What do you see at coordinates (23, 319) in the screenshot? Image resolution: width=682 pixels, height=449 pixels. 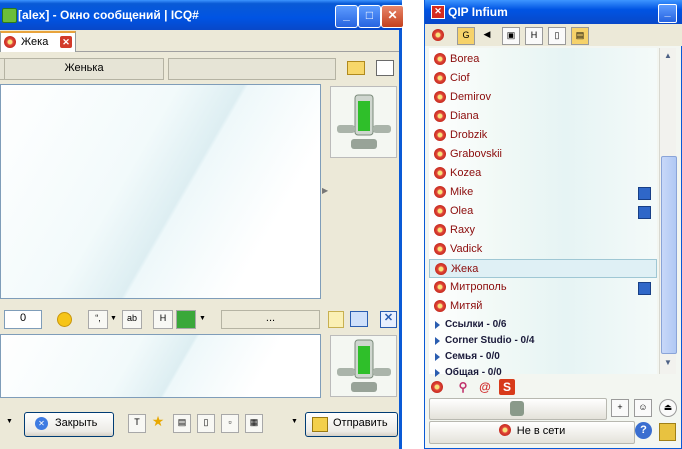 I see `message-count-field: 0` at bounding box center [23, 319].